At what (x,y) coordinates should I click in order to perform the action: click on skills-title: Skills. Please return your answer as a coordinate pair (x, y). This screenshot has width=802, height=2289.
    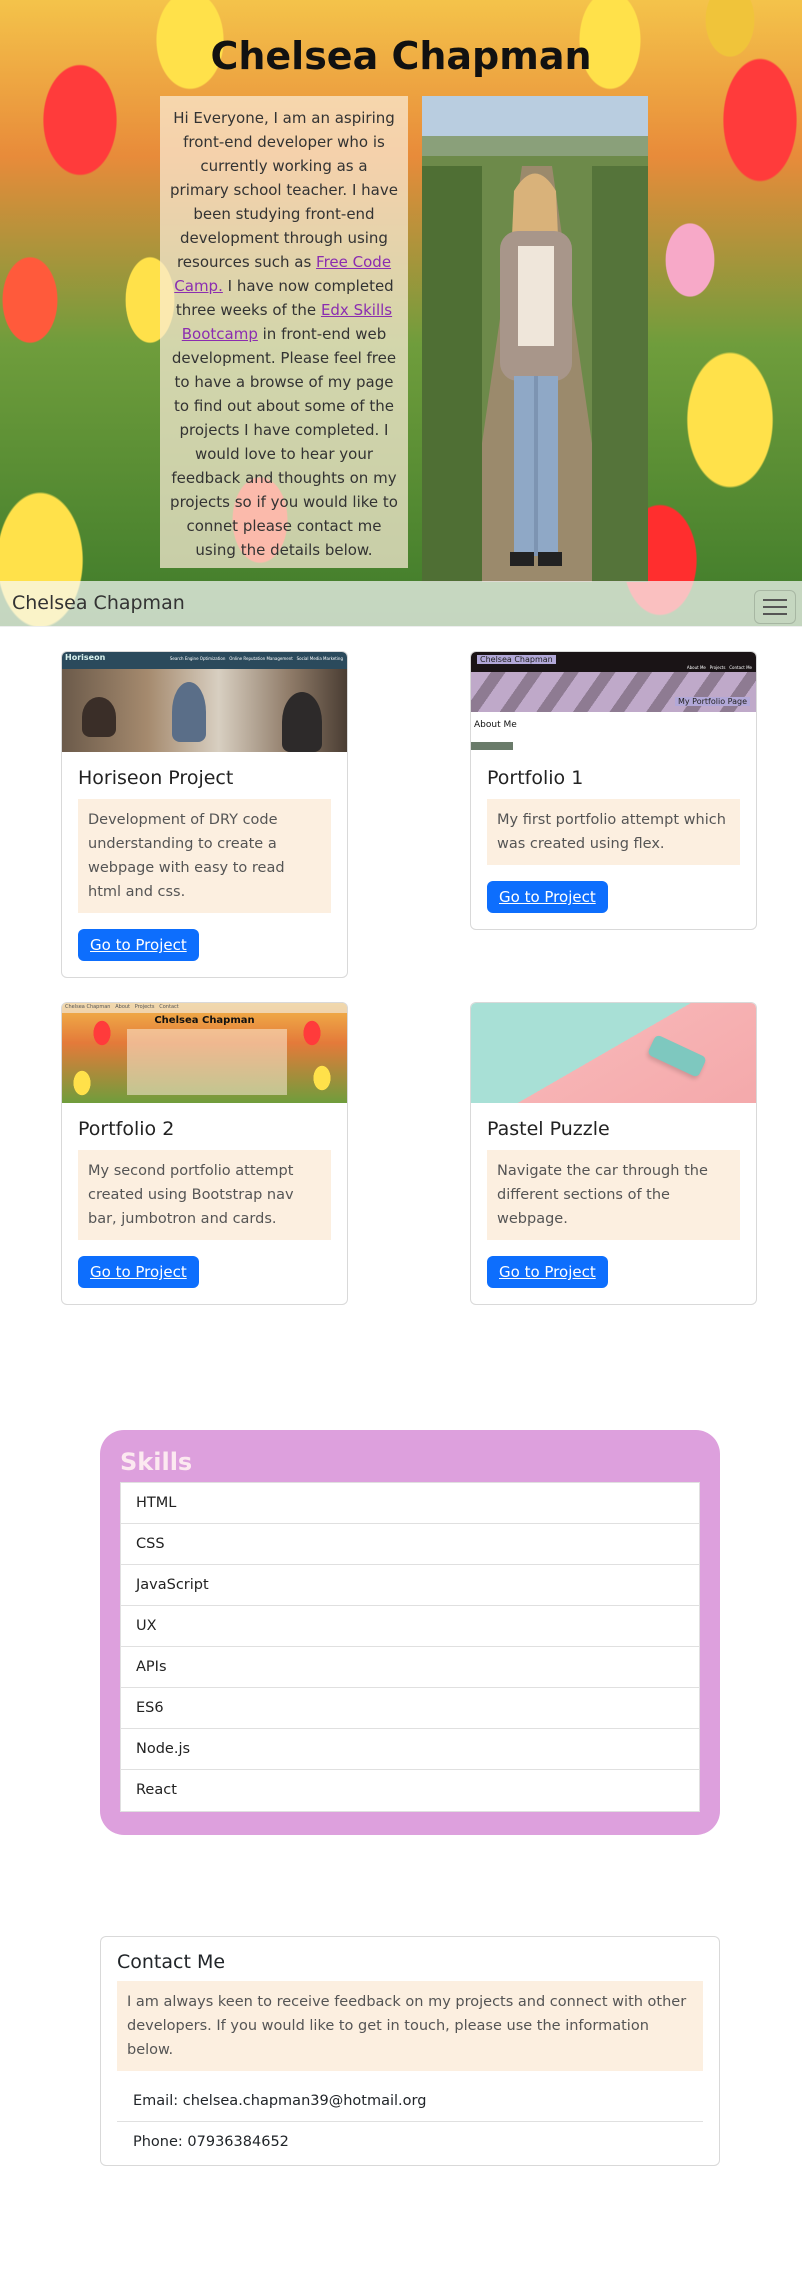
    Looking at the image, I should click on (156, 1462).